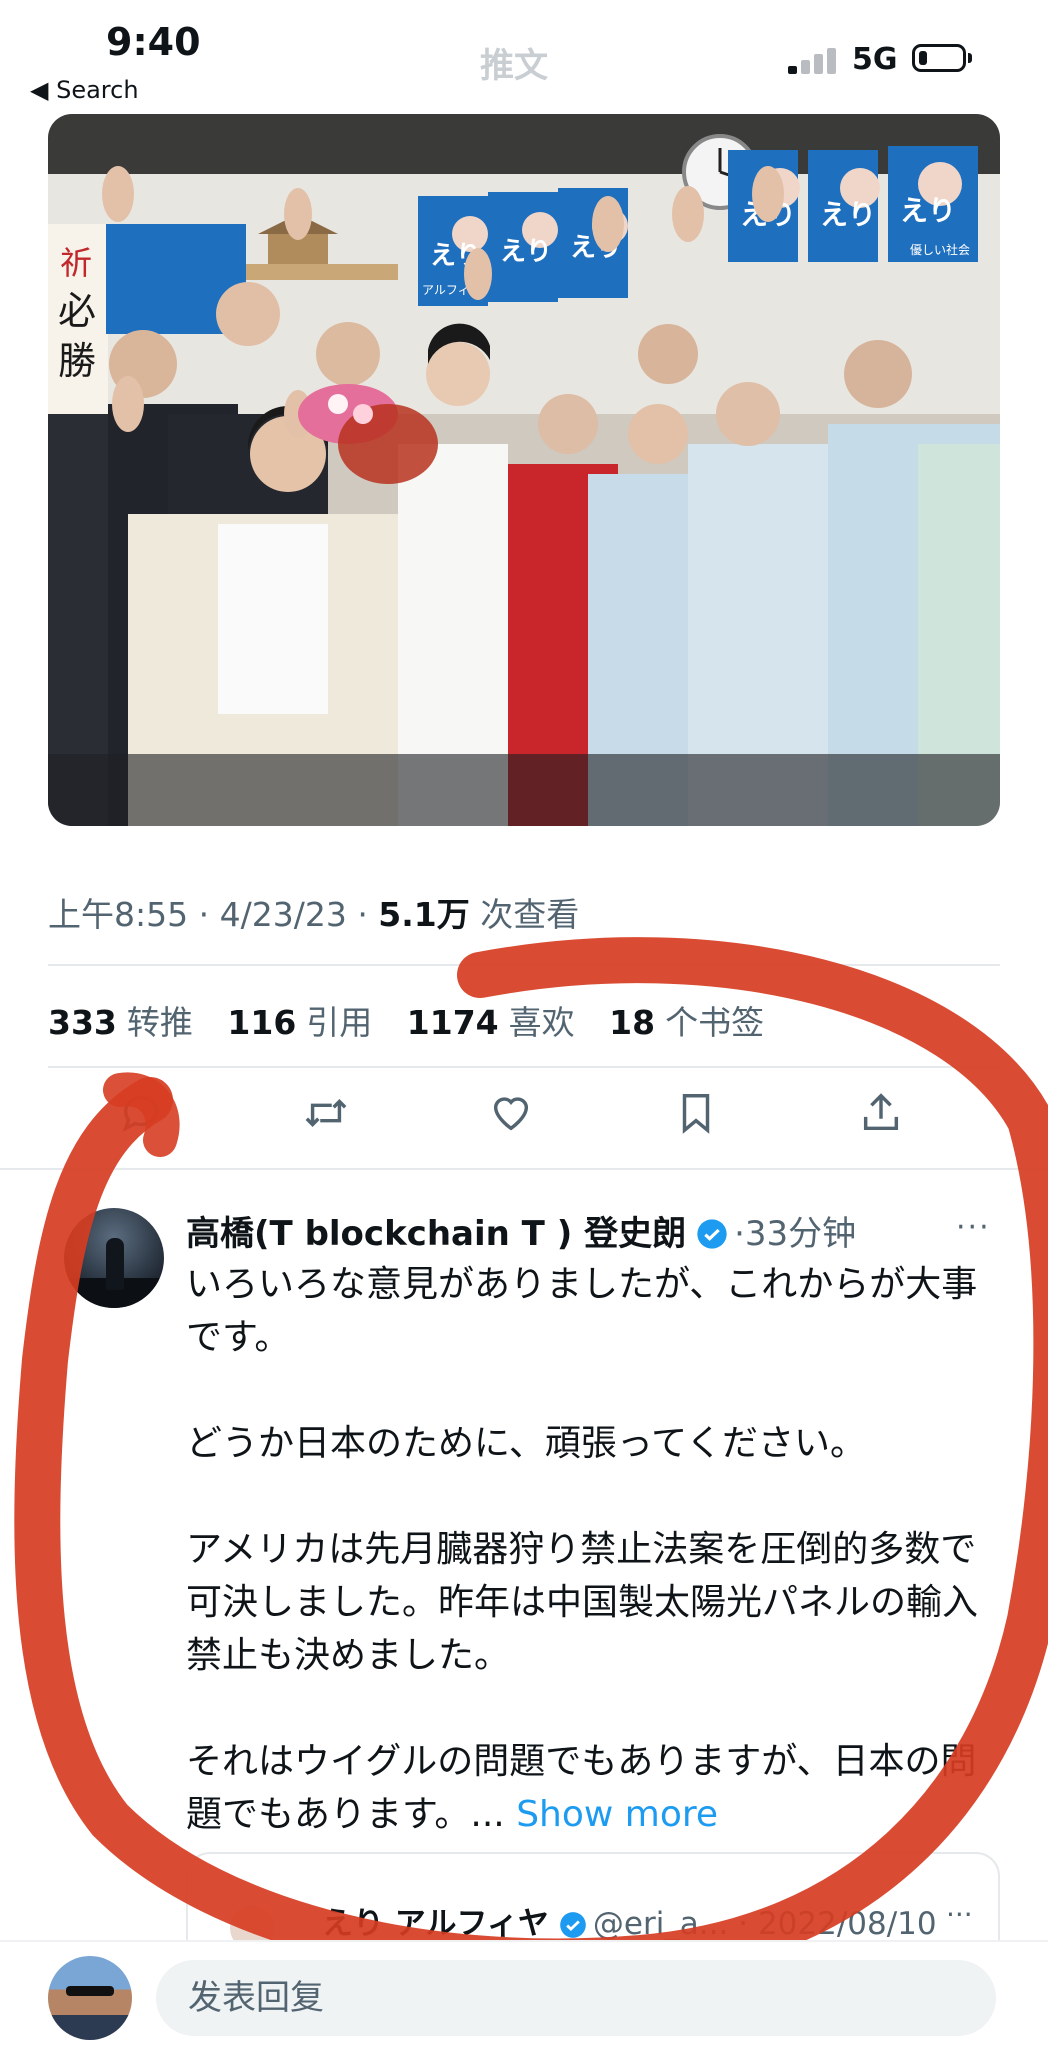 The width and height of the screenshot is (1048, 2050). Describe the element at coordinates (333, 1120) in the screenshot. I see `retweet-icon` at that location.